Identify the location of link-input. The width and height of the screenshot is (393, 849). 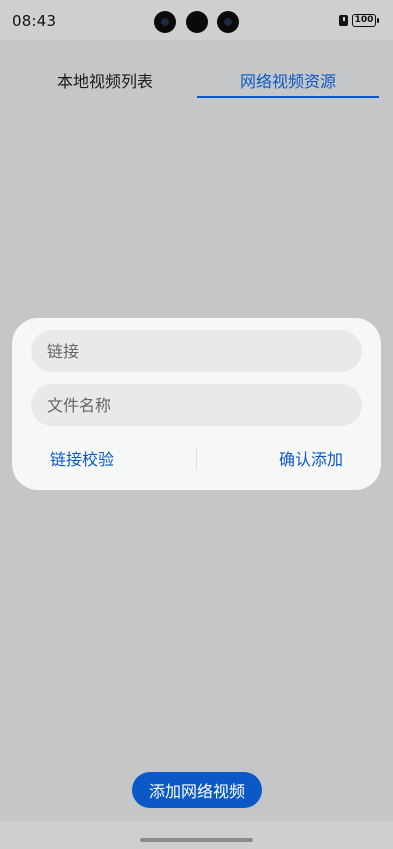
(196, 351).